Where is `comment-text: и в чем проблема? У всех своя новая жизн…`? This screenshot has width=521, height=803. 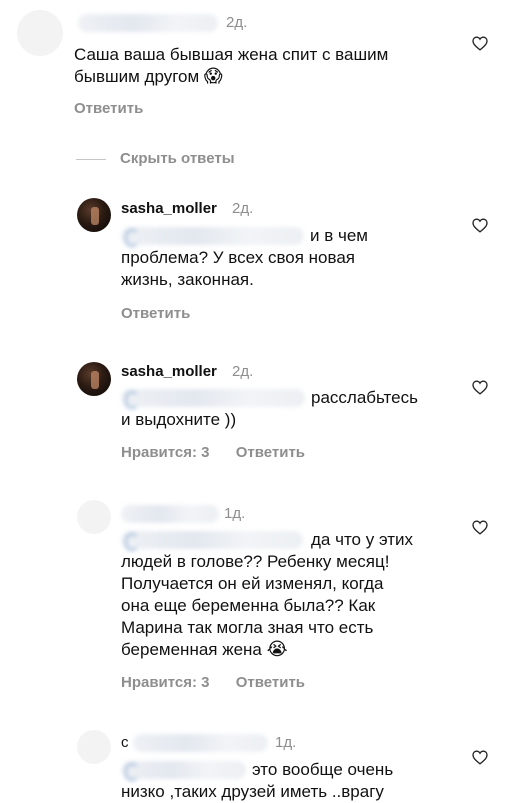 comment-text: и в чем проблема? У всех своя новая жизн… is located at coordinates (244, 257).